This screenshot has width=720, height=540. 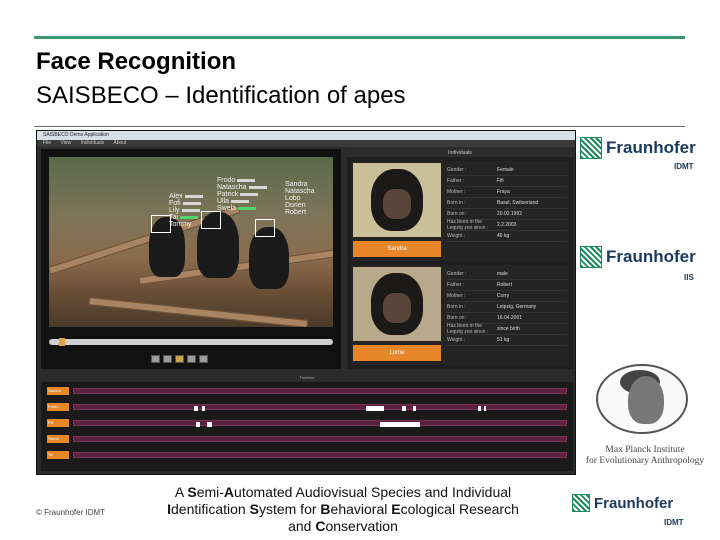 What do you see at coordinates (397, 204) in the screenshot?
I see `chimp-face` at bounding box center [397, 204].